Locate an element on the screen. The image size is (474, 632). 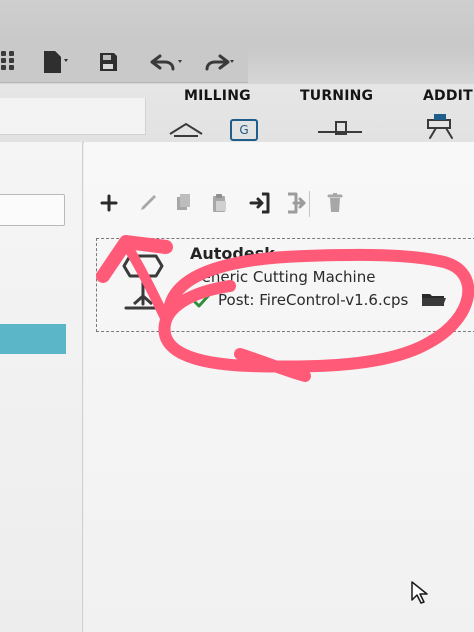
redo-icon is located at coordinates (216, 62).